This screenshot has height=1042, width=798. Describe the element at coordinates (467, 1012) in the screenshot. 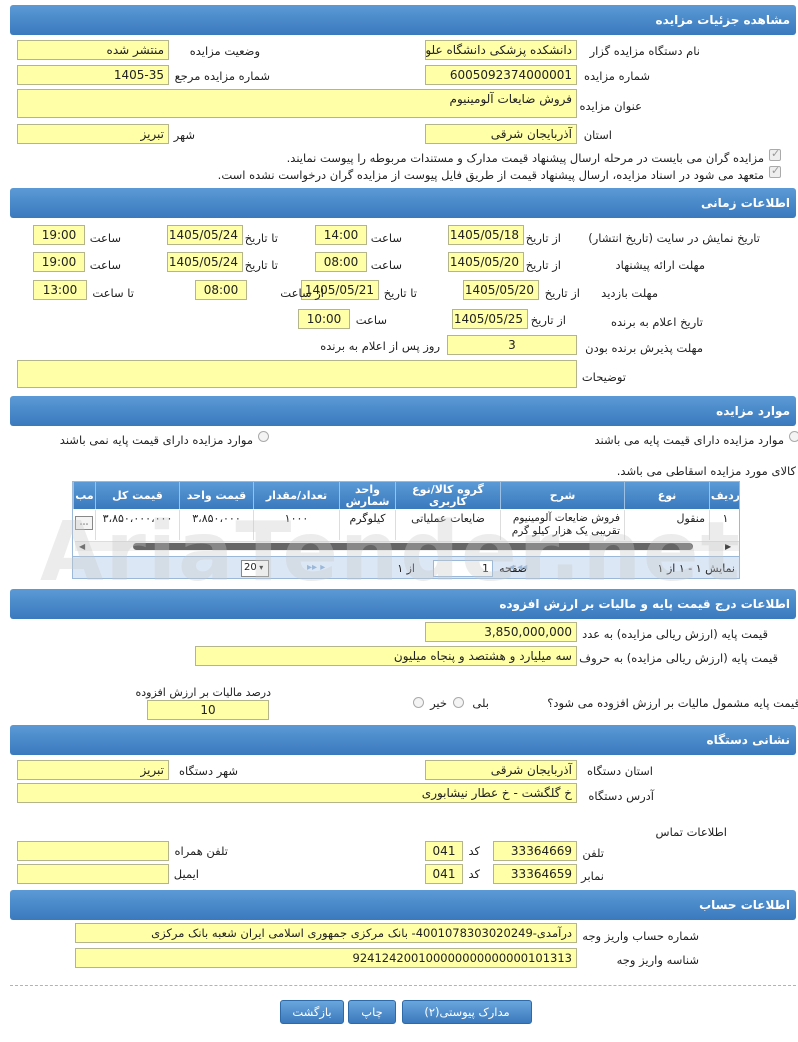

I see `attached-documents-button: مدارک پیوستی(۲)` at that location.